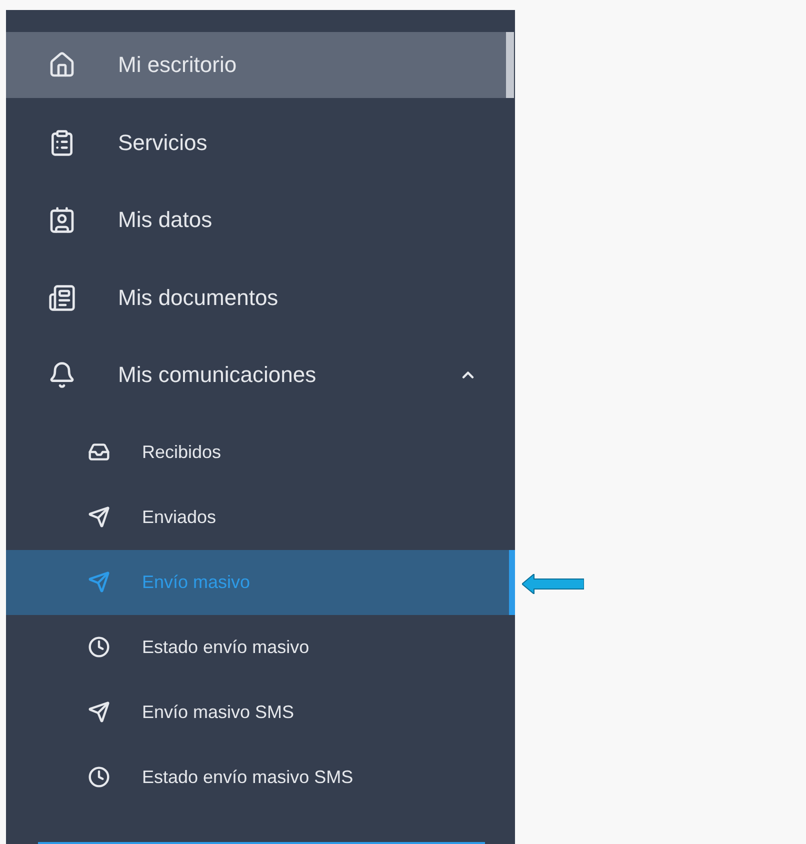  Describe the element at coordinates (553, 584) in the screenshot. I see `pointer-arrow` at that location.